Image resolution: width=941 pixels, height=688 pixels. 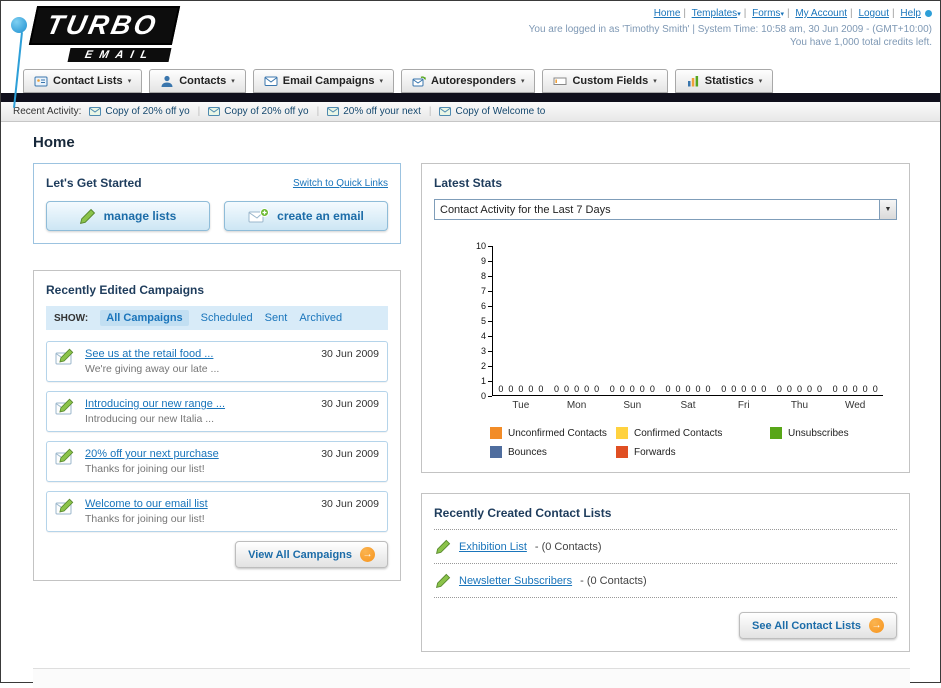 What do you see at coordinates (523, 513) in the screenshot?
I see `contact-lists-title: Recently Created Contact Lists` at bounding box center [523, 513].